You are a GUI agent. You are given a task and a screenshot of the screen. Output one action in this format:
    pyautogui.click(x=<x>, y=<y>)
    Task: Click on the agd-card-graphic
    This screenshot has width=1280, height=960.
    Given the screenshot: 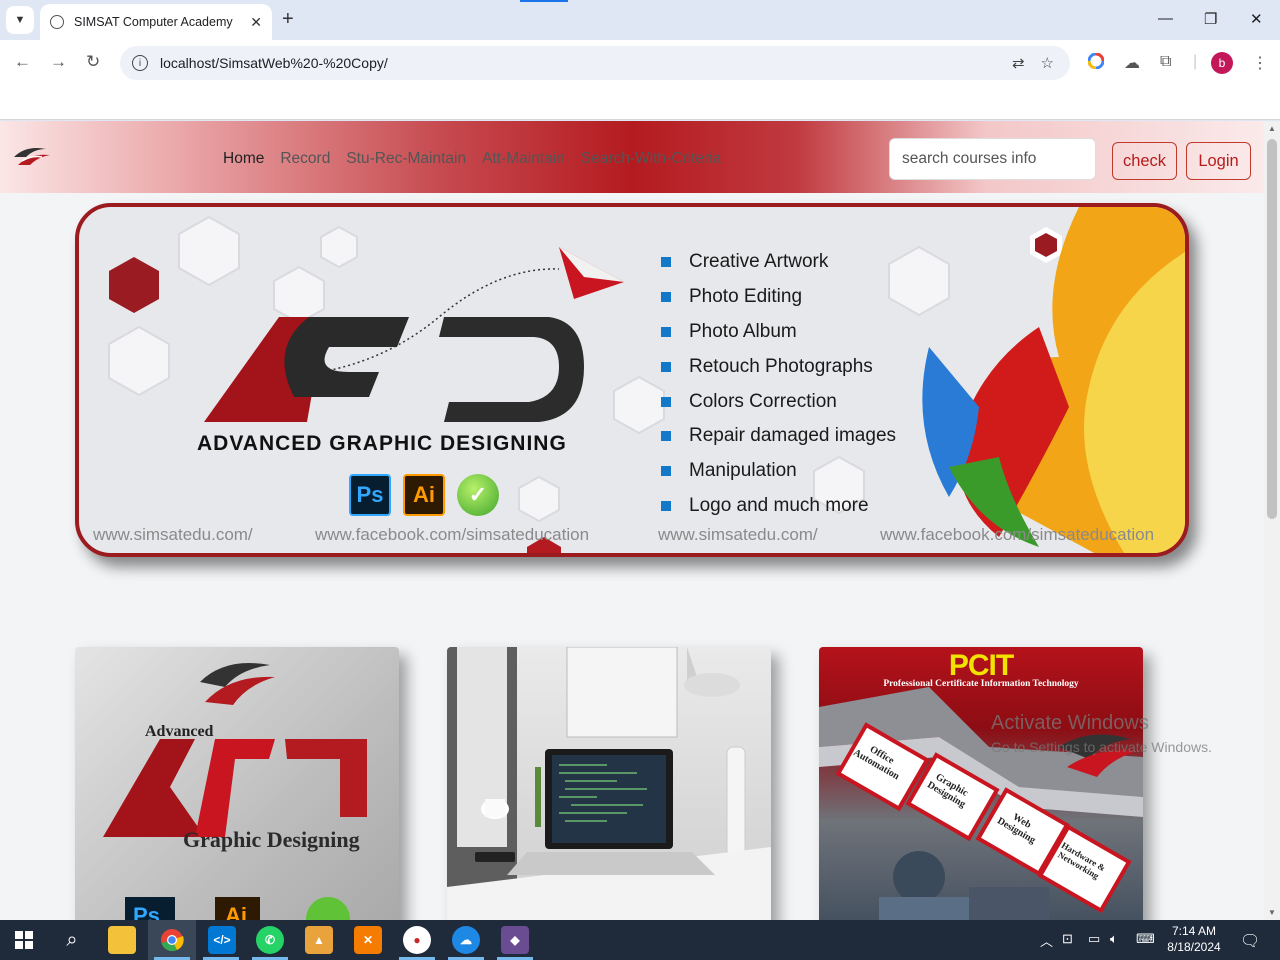 What is the action you would take?
    pyautogui.click(x=235, y=791)
    